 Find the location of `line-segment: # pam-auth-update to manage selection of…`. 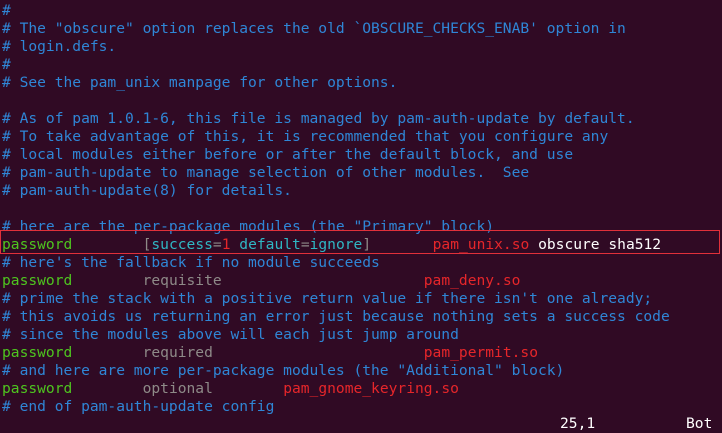

line-segment: # pam-auth-update to manage selection of… is located at coordinates (266, 172).